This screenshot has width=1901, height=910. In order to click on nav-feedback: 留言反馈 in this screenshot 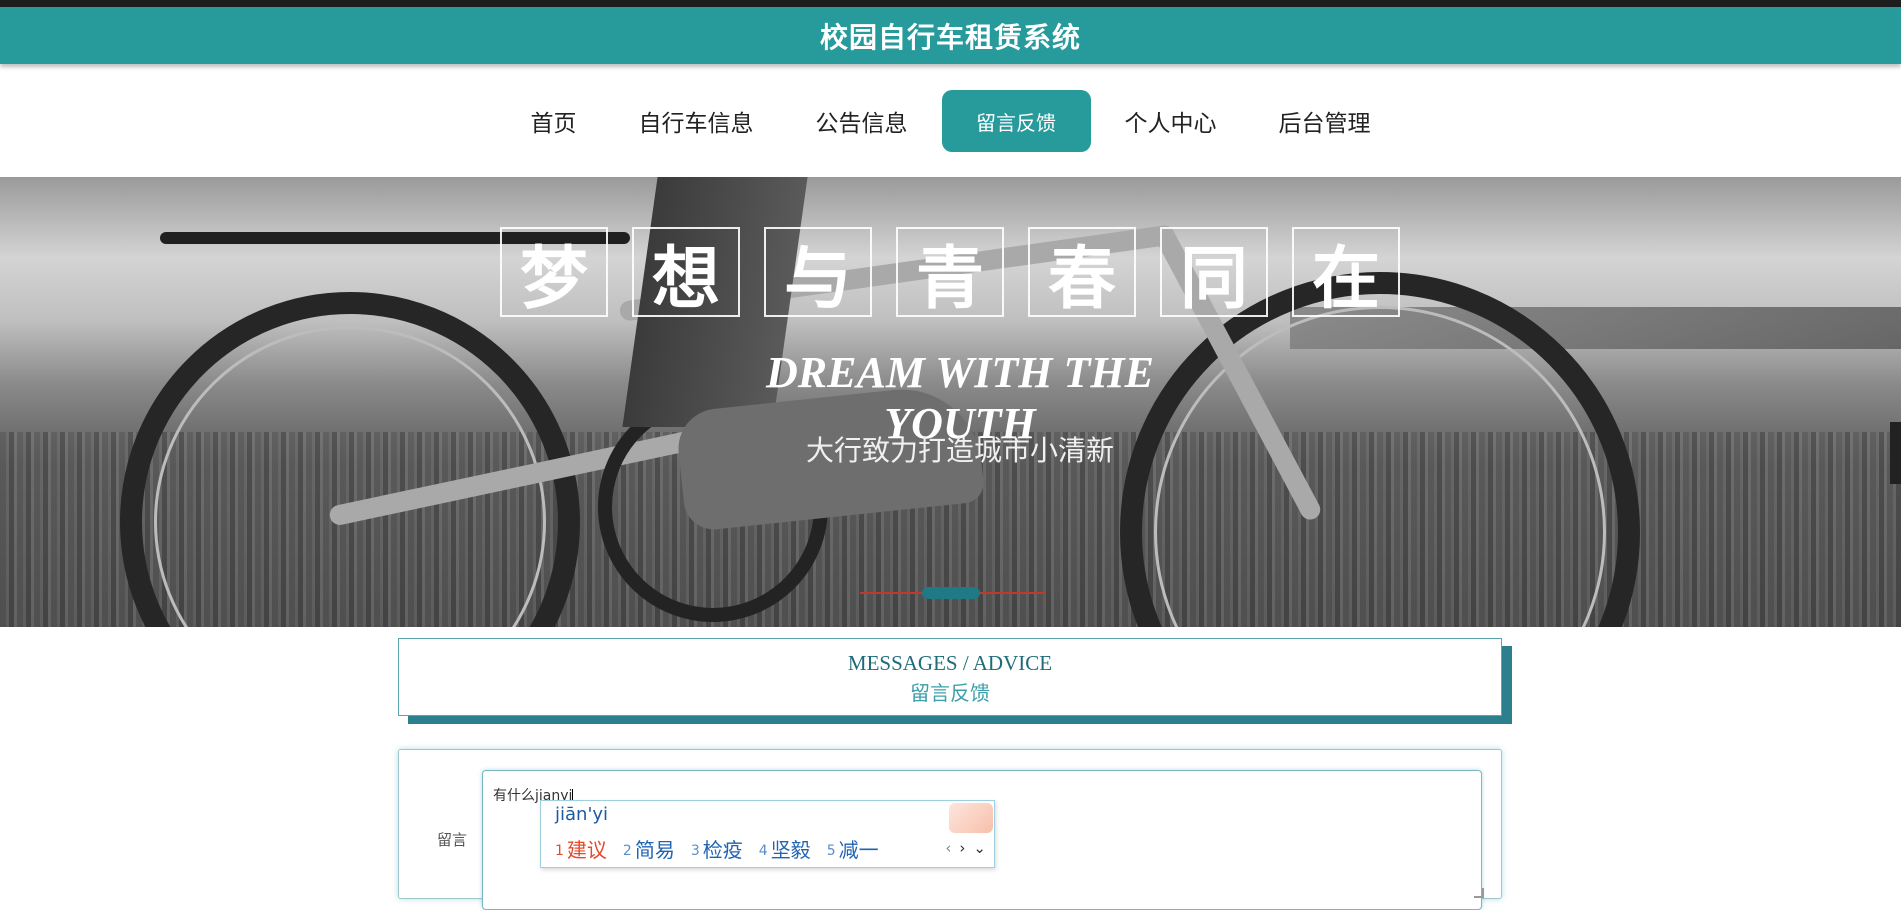, I will do `click(1016, 121)`.